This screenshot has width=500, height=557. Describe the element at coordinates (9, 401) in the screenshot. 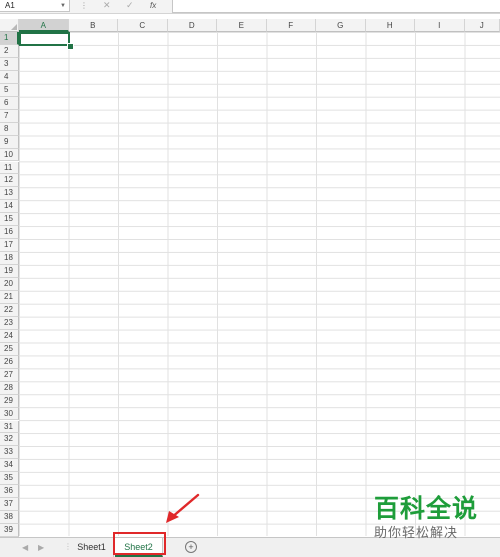

I see `row-header-29: 29` at that location.